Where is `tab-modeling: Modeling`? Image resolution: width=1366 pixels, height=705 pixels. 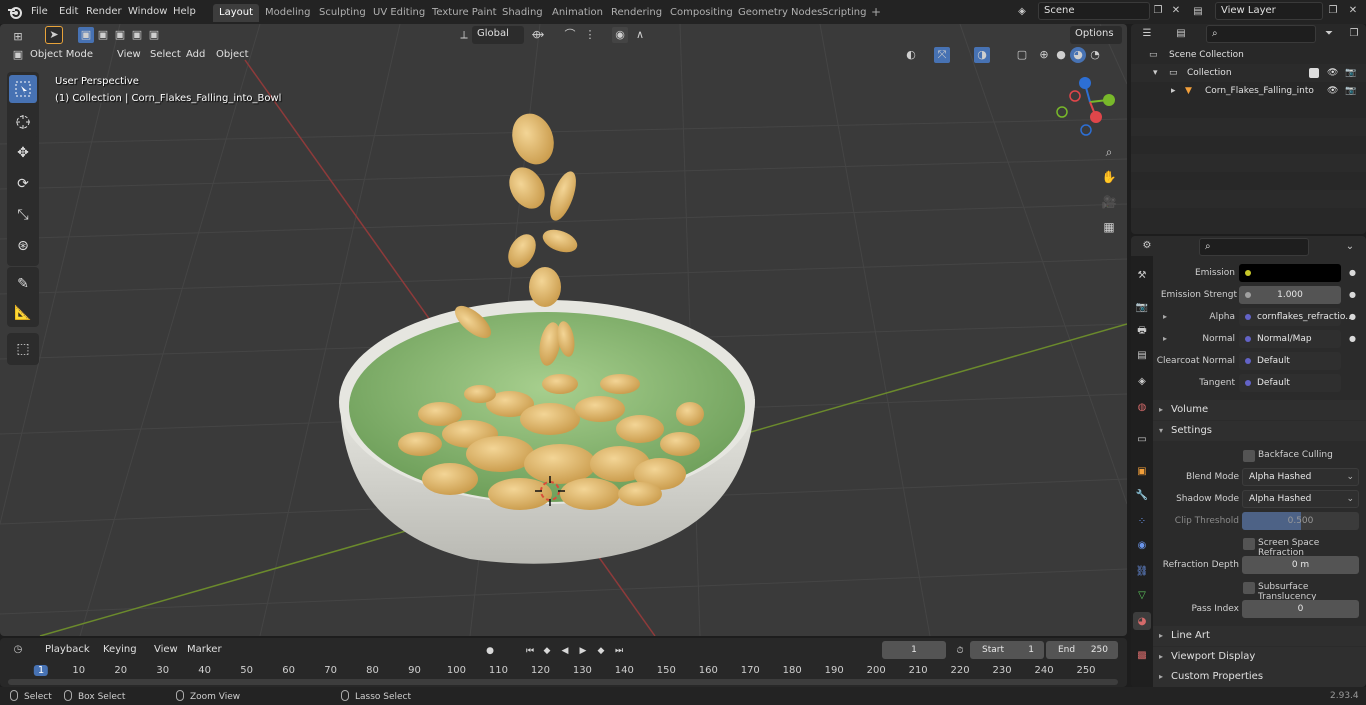
tab-modeling: Modeling is located at coordinates (288, 13).